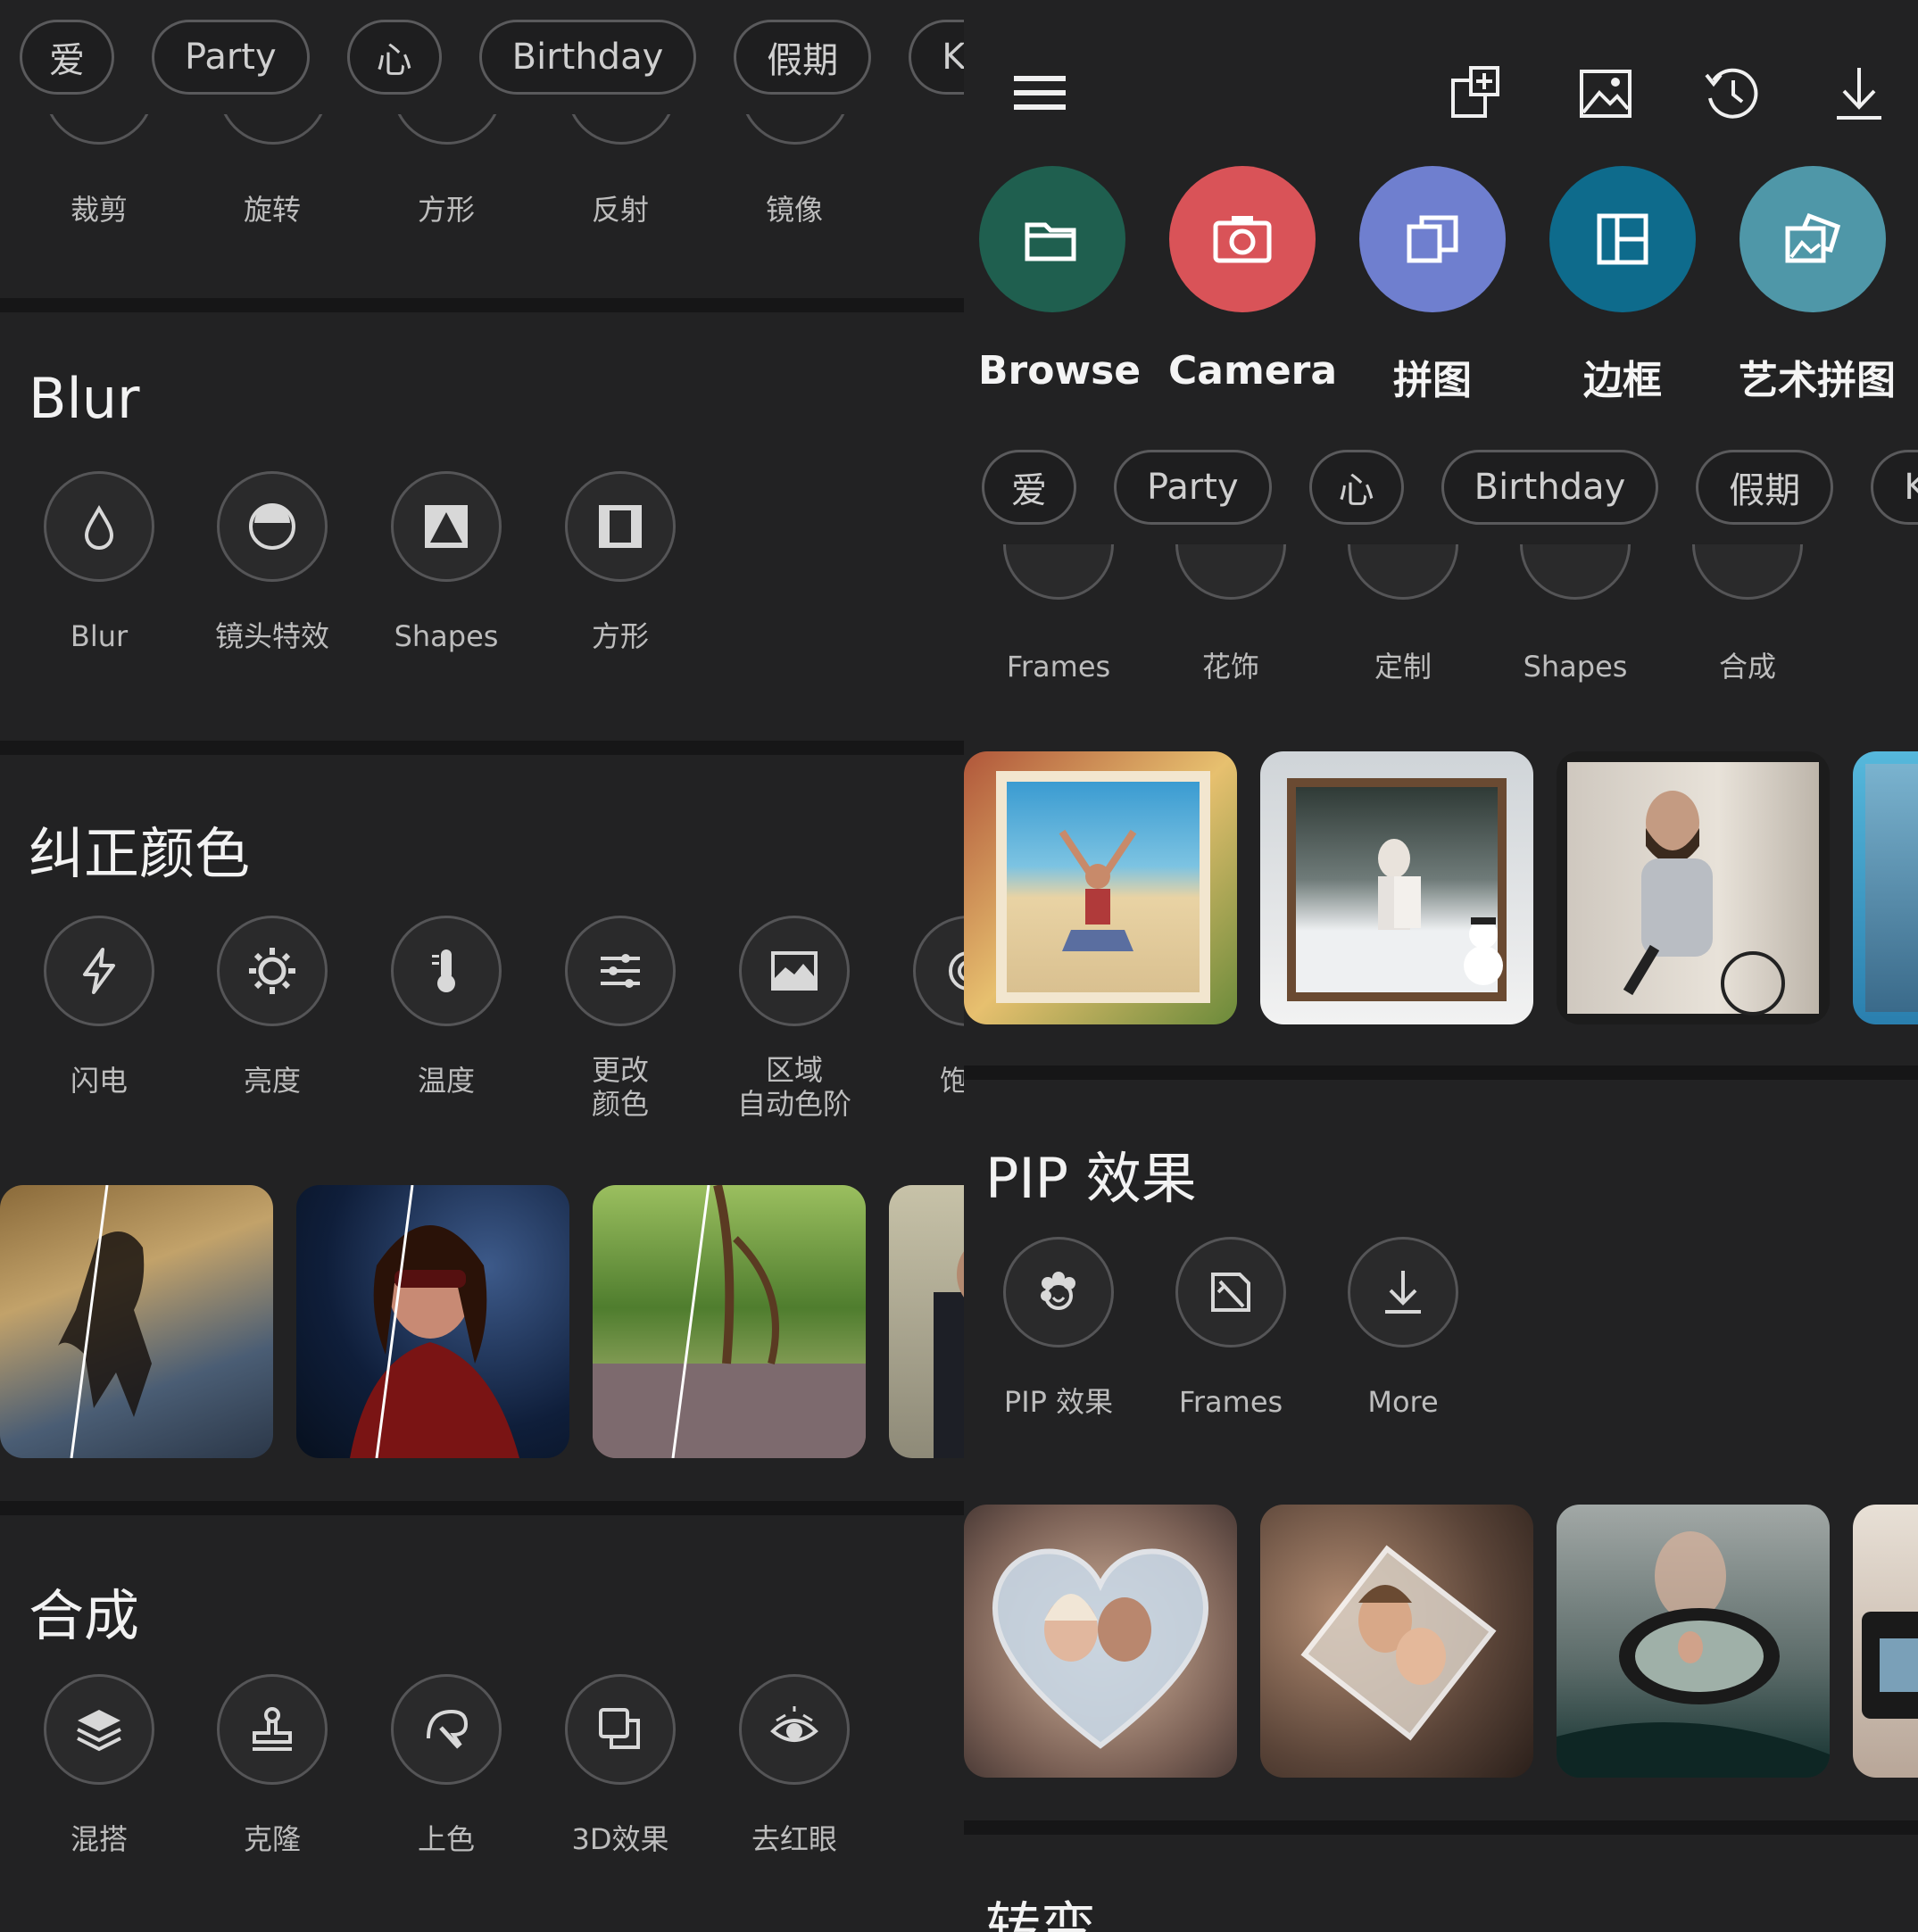 Image resolution: width=1918 pixels, height=1932 pixels. Describe the element at coordinates (272, 210) in the screenshot. I see `tool-label: 旋转` at that location.